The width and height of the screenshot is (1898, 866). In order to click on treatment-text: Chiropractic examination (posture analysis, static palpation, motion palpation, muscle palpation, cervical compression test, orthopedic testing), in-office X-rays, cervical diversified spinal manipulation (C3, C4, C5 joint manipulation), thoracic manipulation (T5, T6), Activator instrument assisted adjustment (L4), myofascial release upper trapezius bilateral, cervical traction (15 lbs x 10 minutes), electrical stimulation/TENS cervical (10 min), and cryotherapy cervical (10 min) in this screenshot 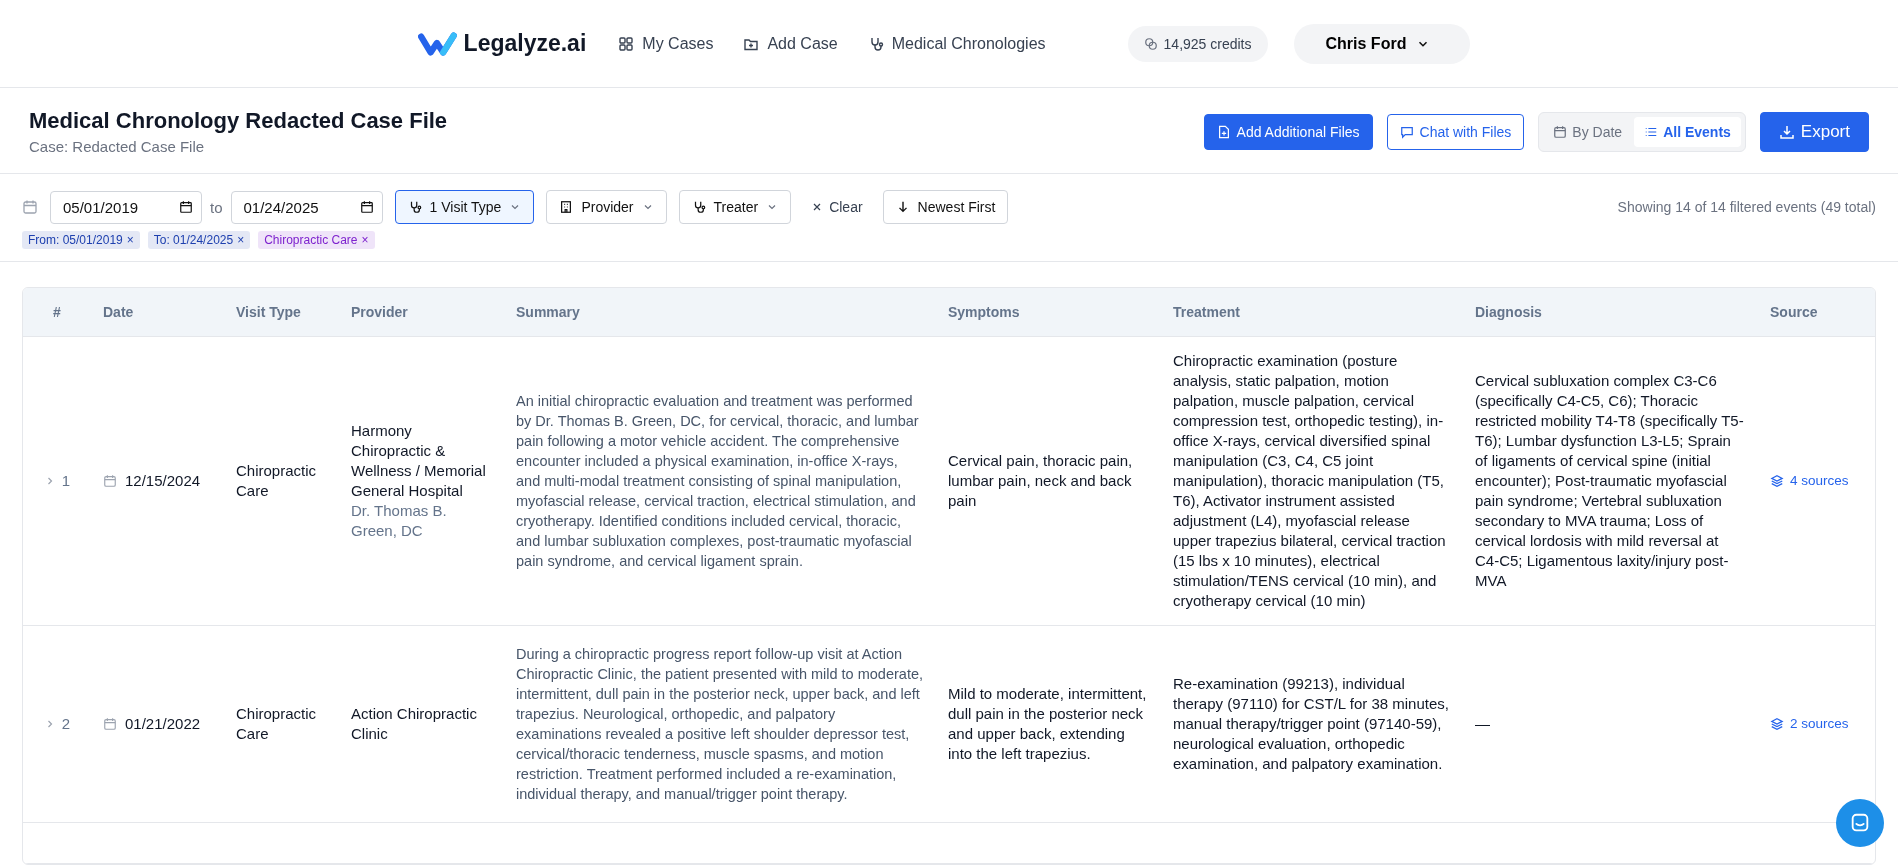, I will do `click(1310, 481)`.